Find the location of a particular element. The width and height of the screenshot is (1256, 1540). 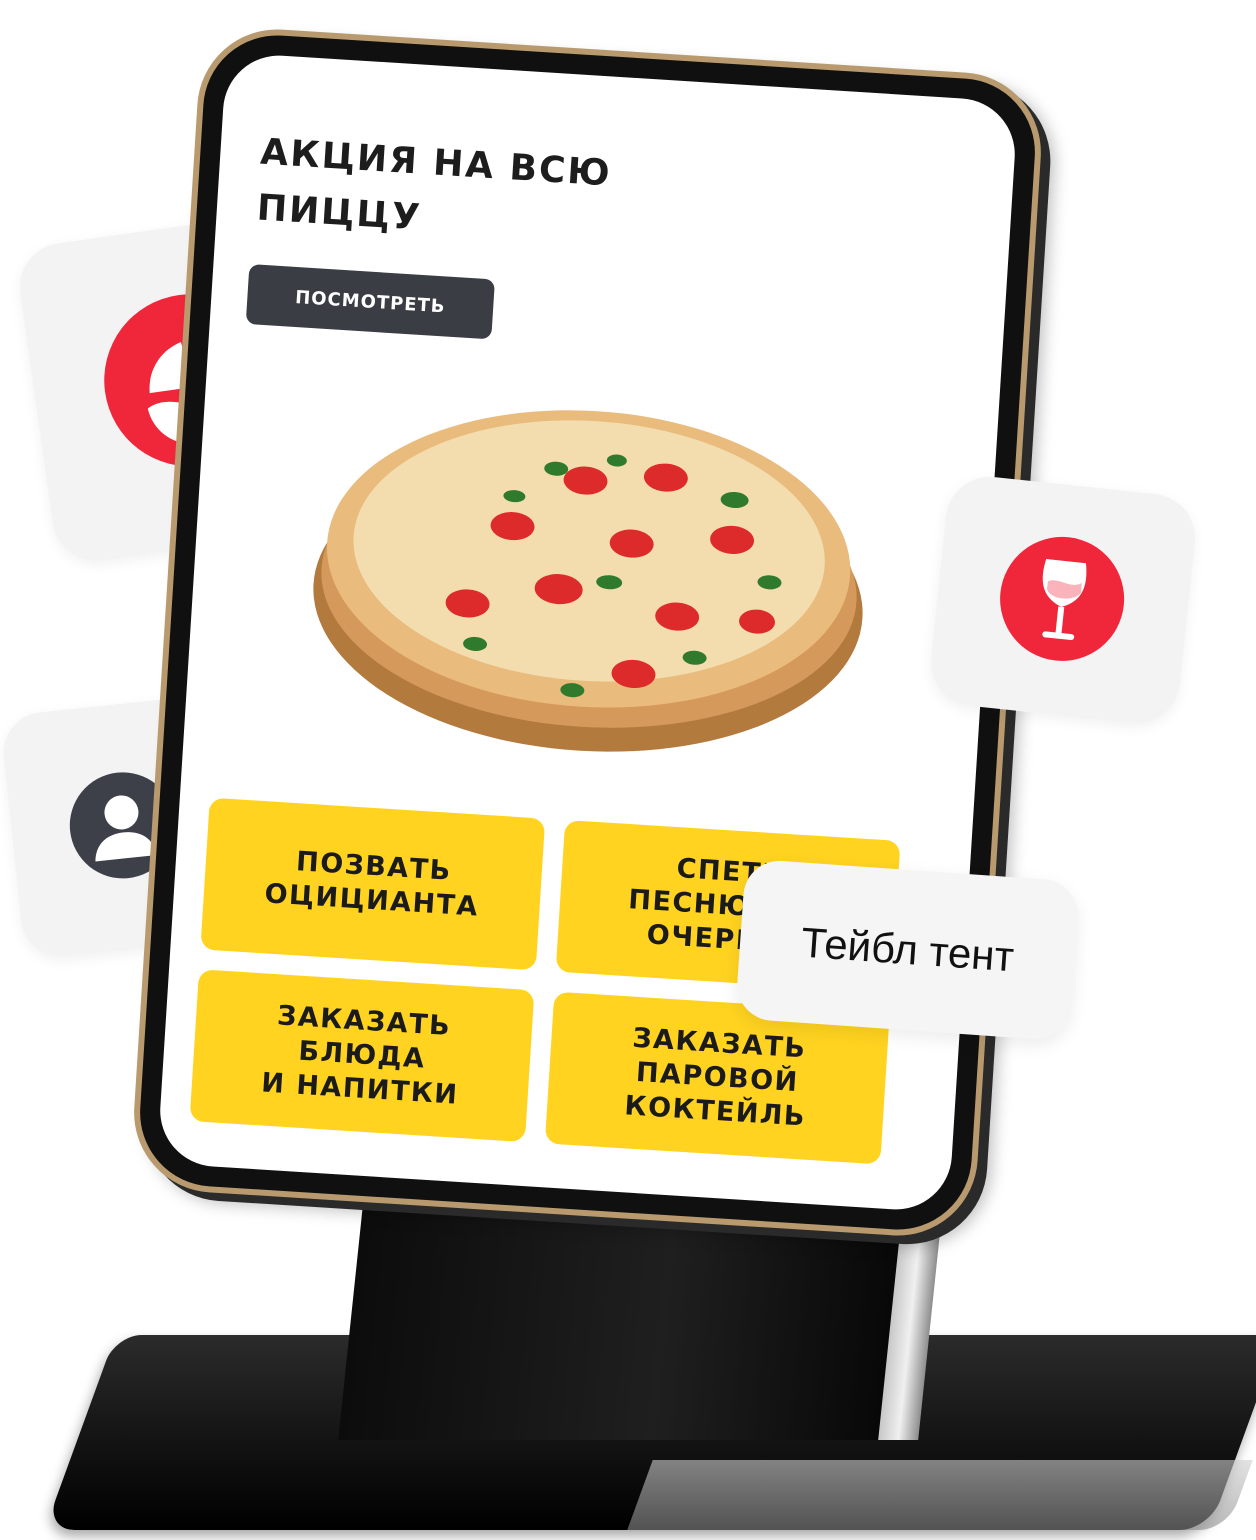

wine-glass-icon is located at coordinates (1062, 599).